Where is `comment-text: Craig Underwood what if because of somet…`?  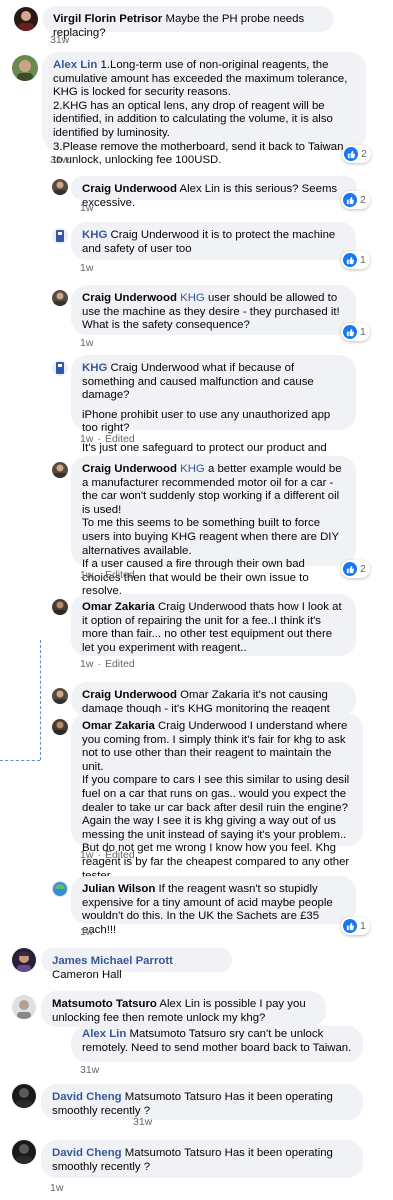
comment-text: Craig Underwood what if because of somet… is located at coordinates (198, 382).